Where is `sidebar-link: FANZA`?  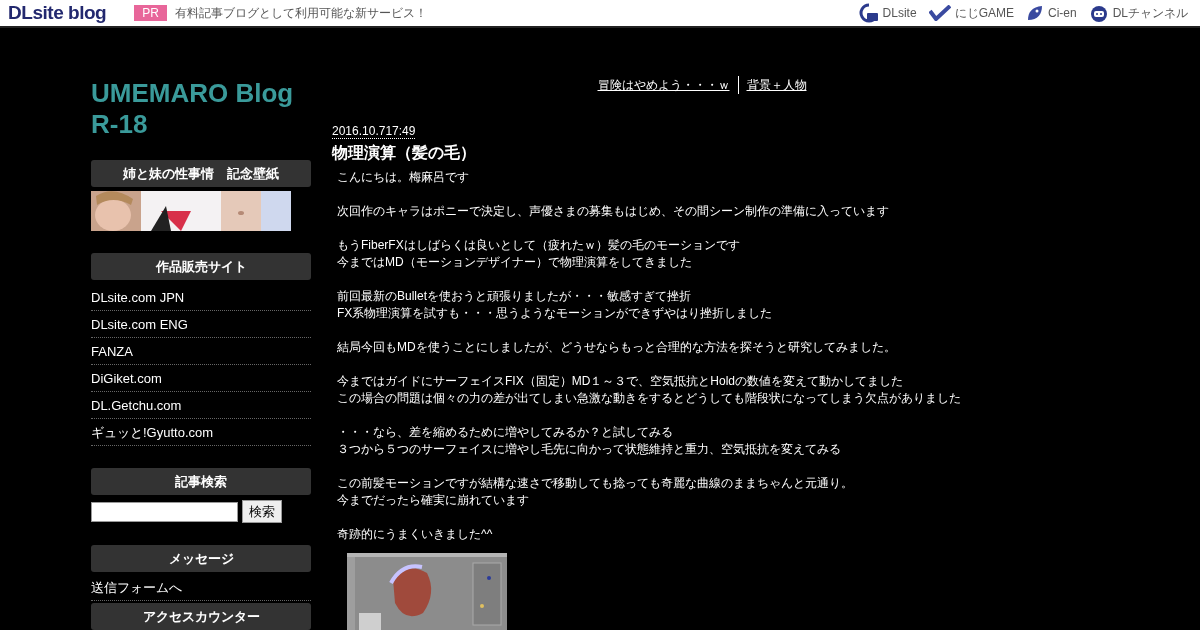
sidebar-link: FANZA is located at coordinates (112, 351).